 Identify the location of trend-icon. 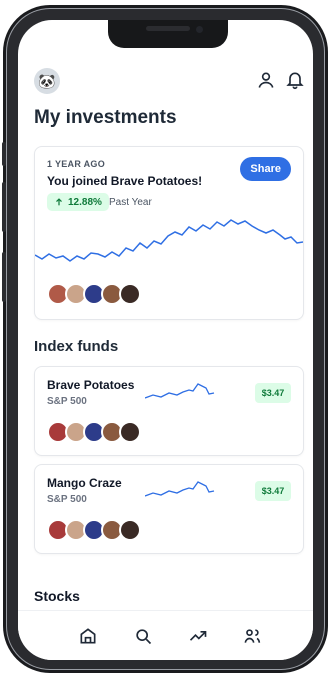
(198, 636).